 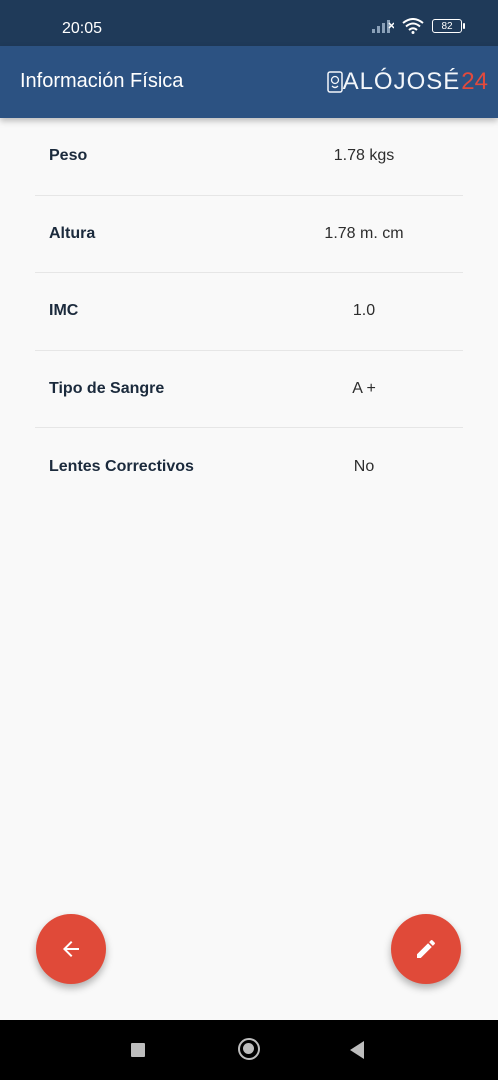 What do you see at coordinates (364, 233) in the screenshot?
I see `info-value: 1.78 m. cm` at bounding box center [364, 233].